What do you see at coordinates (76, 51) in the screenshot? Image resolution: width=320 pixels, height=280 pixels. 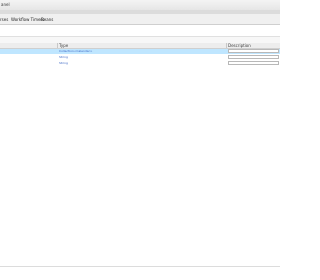 I see `type-cell: Collection<Calendar>` at bounding box center [76, 51].